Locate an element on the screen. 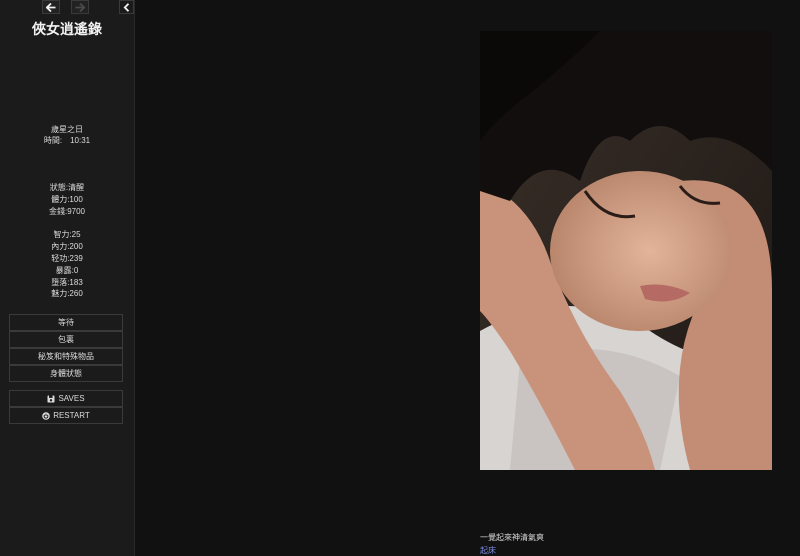 The image size is (800, 556). history-forward-button is located at coordinates (80, 7).